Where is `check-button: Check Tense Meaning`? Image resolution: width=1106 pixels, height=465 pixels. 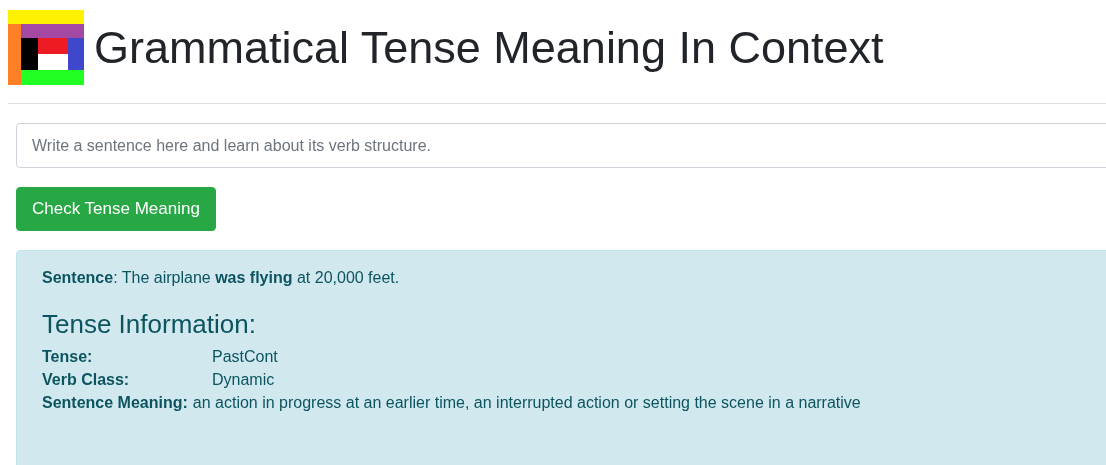
check-button: Check Tense Meaning is located at coordinates (116, 209).